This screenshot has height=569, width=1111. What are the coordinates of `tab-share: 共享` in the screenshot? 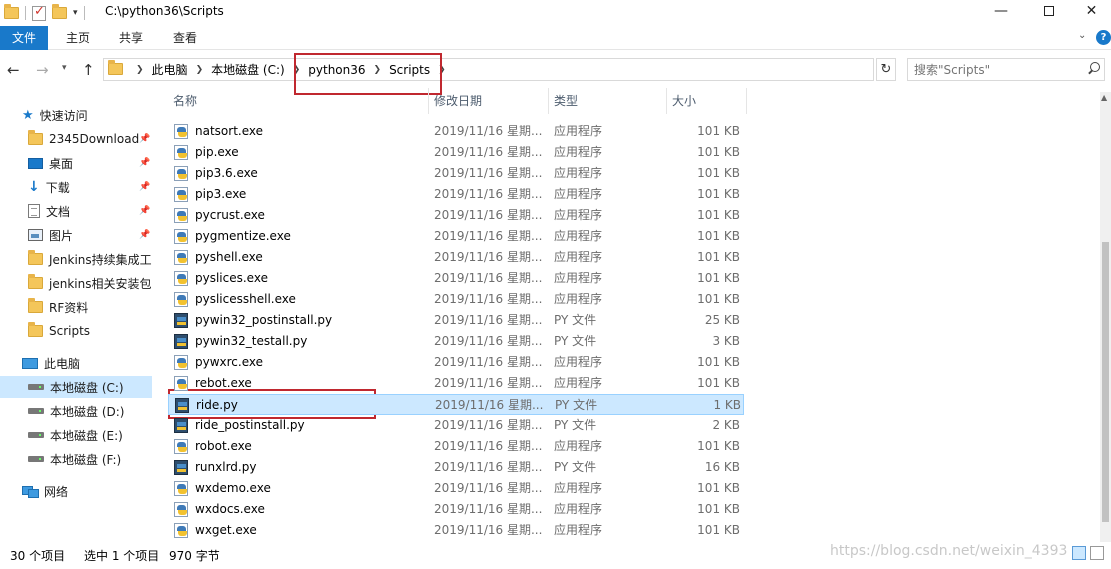 It's located at (131, 38).